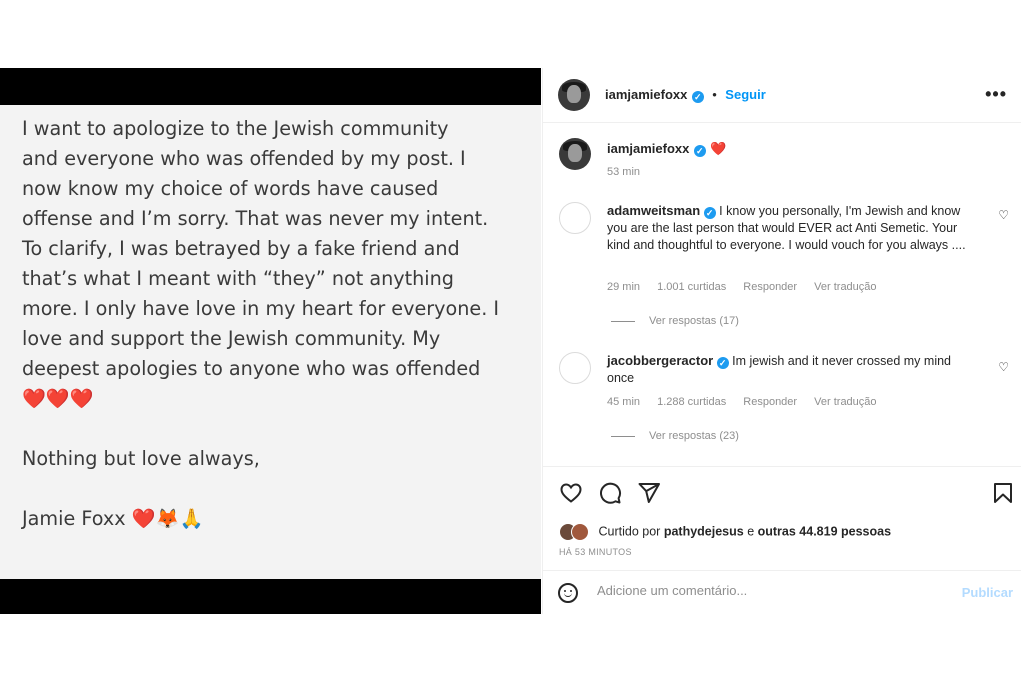  I want to click on post-header: iamjamiefoxx ✓ • Seguir •••, so click(782, 95).